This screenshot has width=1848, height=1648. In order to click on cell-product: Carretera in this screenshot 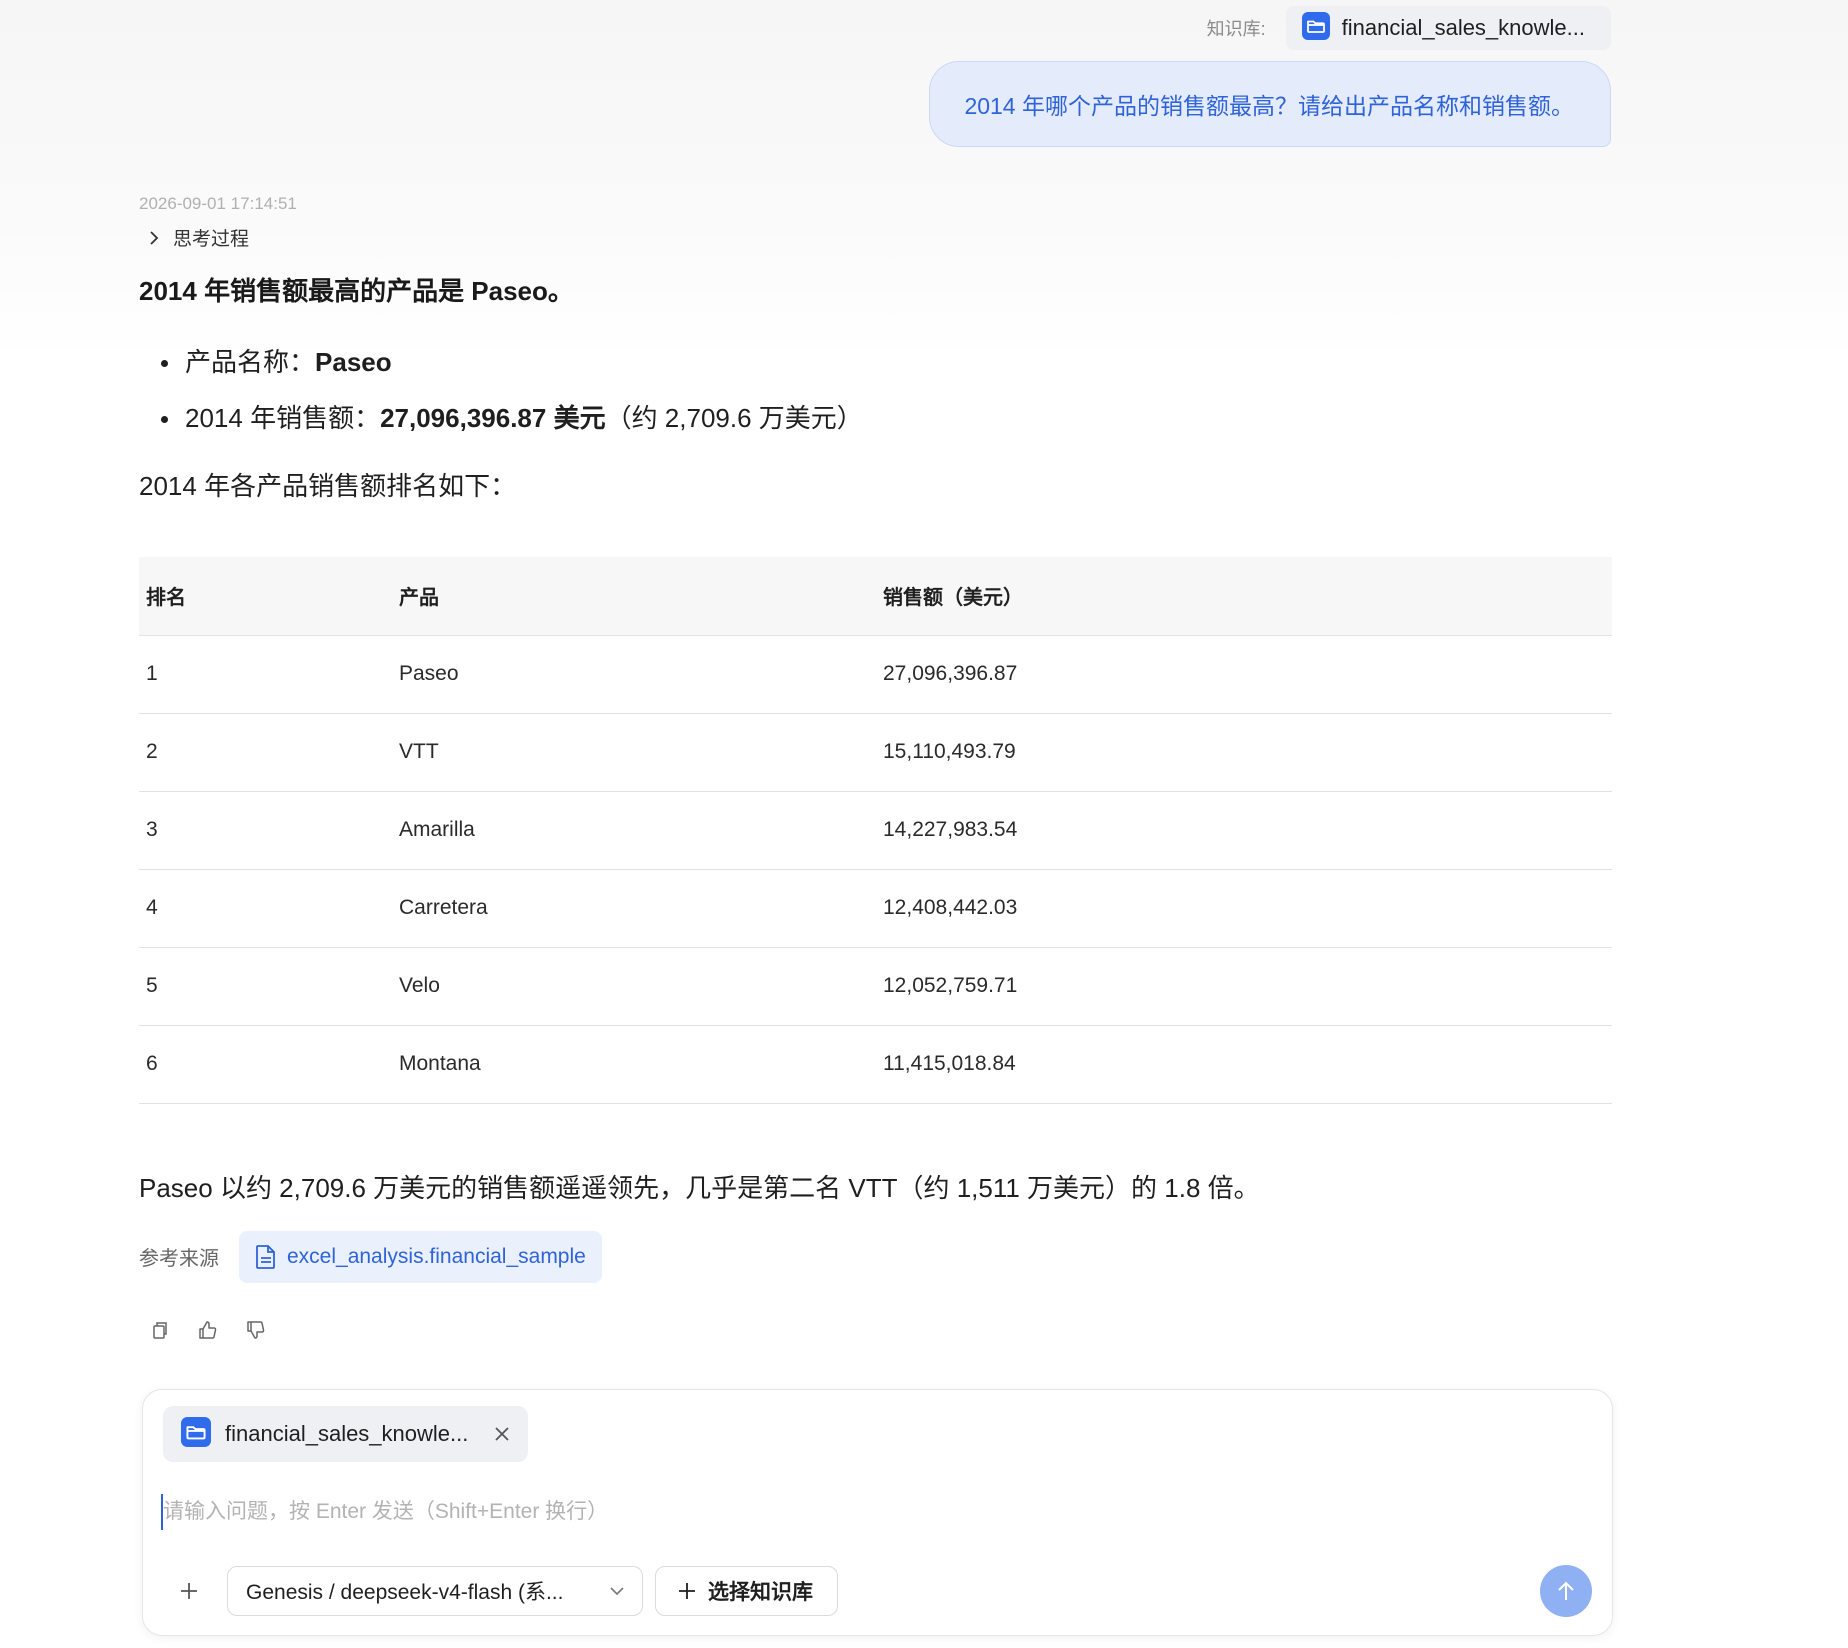, I will do `click(634, 908)`.